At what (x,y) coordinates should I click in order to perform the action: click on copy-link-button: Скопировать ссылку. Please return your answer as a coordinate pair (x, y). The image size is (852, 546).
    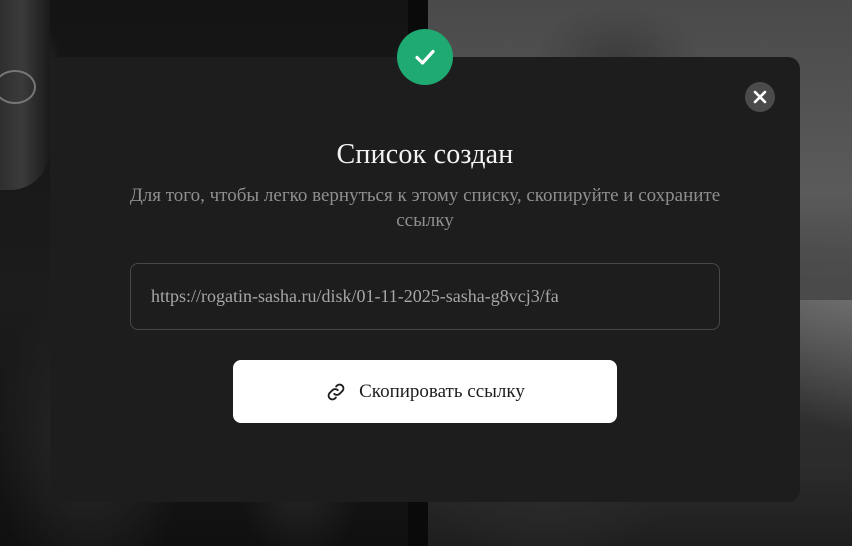
    Looking at the image, I should click on (425, 391).